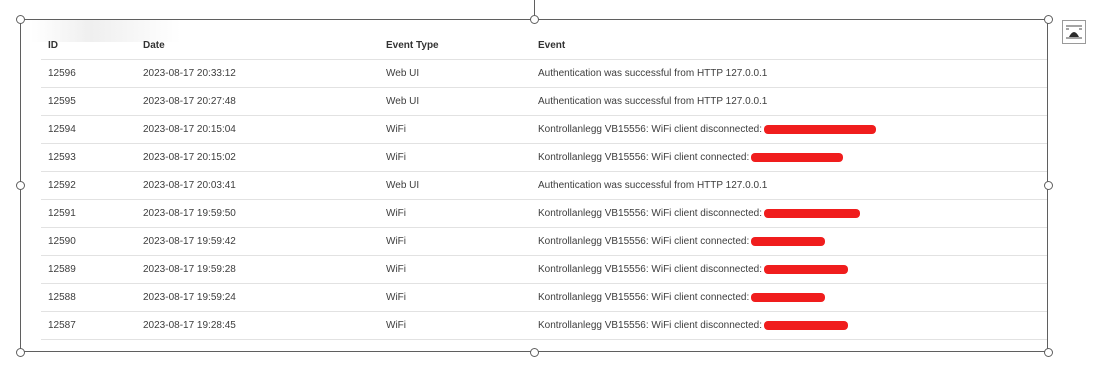 This screenshot has height=386, width=1098. What do you see at coordinates (257, 269) in the screenshot?
I see `row-date: 2023-08-17 19:59:28` at bounding box center [257, 269].